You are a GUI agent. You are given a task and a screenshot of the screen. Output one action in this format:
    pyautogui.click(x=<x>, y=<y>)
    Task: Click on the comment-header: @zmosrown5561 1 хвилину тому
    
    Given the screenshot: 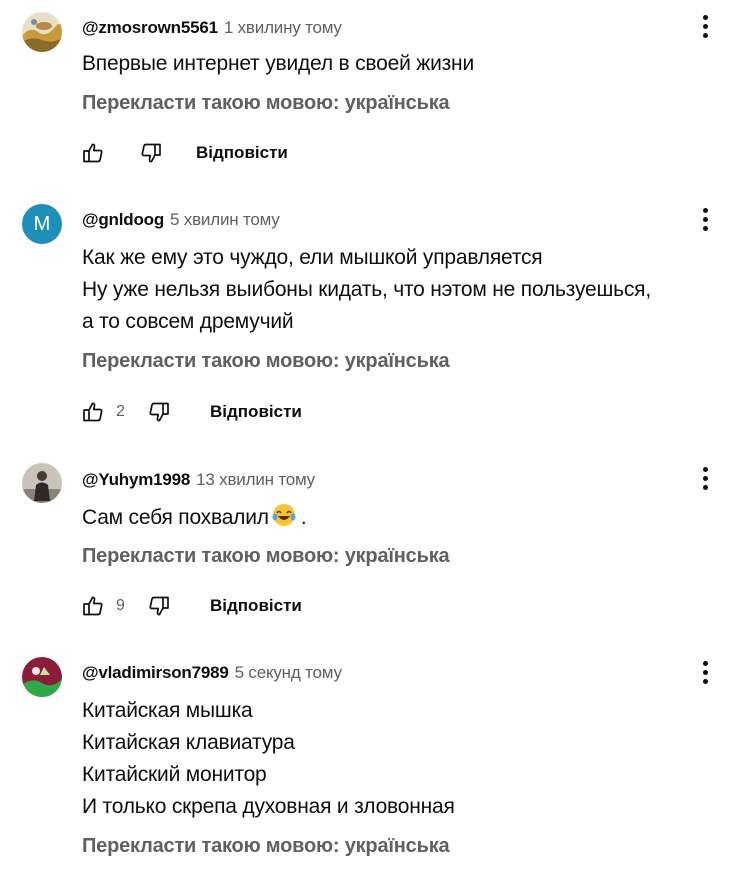 What is the action you would take?
    pyautogui.click(x=212, y=28)
    